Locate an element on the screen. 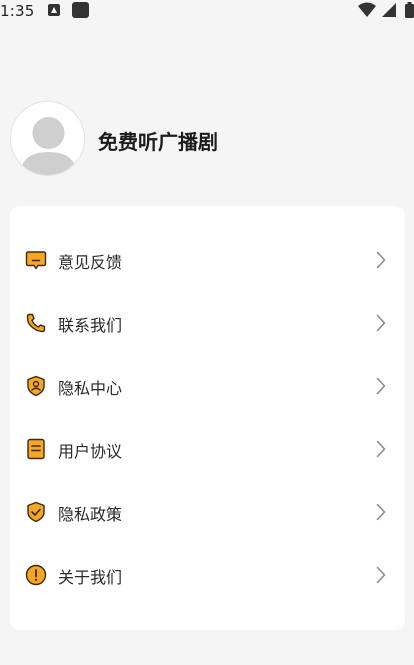 The width and height of the screenshot is (414, 665). wifi-icon is located at coordinates (367, 9).